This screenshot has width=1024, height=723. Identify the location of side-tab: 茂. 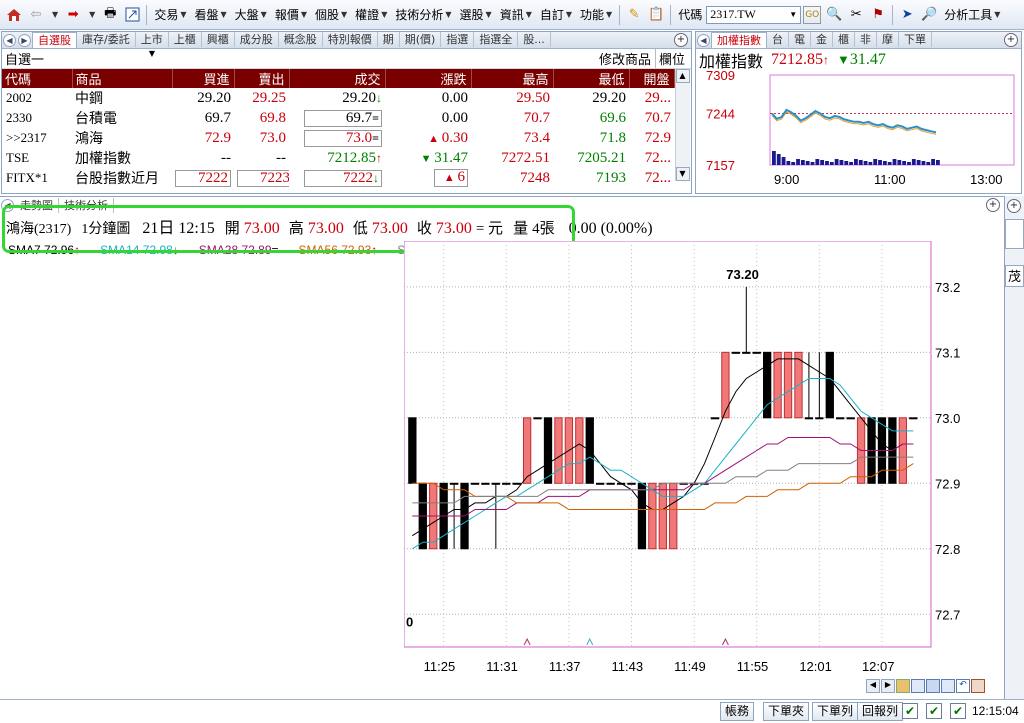
(1014, 276).